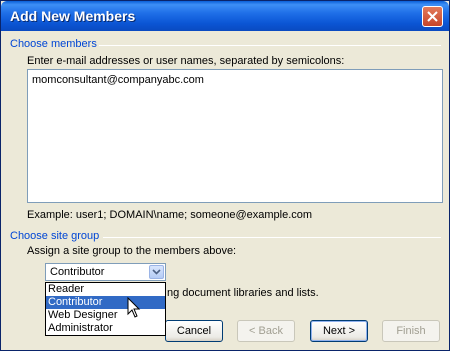 This screenshot has width=450, height=351. What do you see at coordinates (134, 307) in the screenshot?
I see `mouse-pointer-icon` at bounding box center [134, 307].